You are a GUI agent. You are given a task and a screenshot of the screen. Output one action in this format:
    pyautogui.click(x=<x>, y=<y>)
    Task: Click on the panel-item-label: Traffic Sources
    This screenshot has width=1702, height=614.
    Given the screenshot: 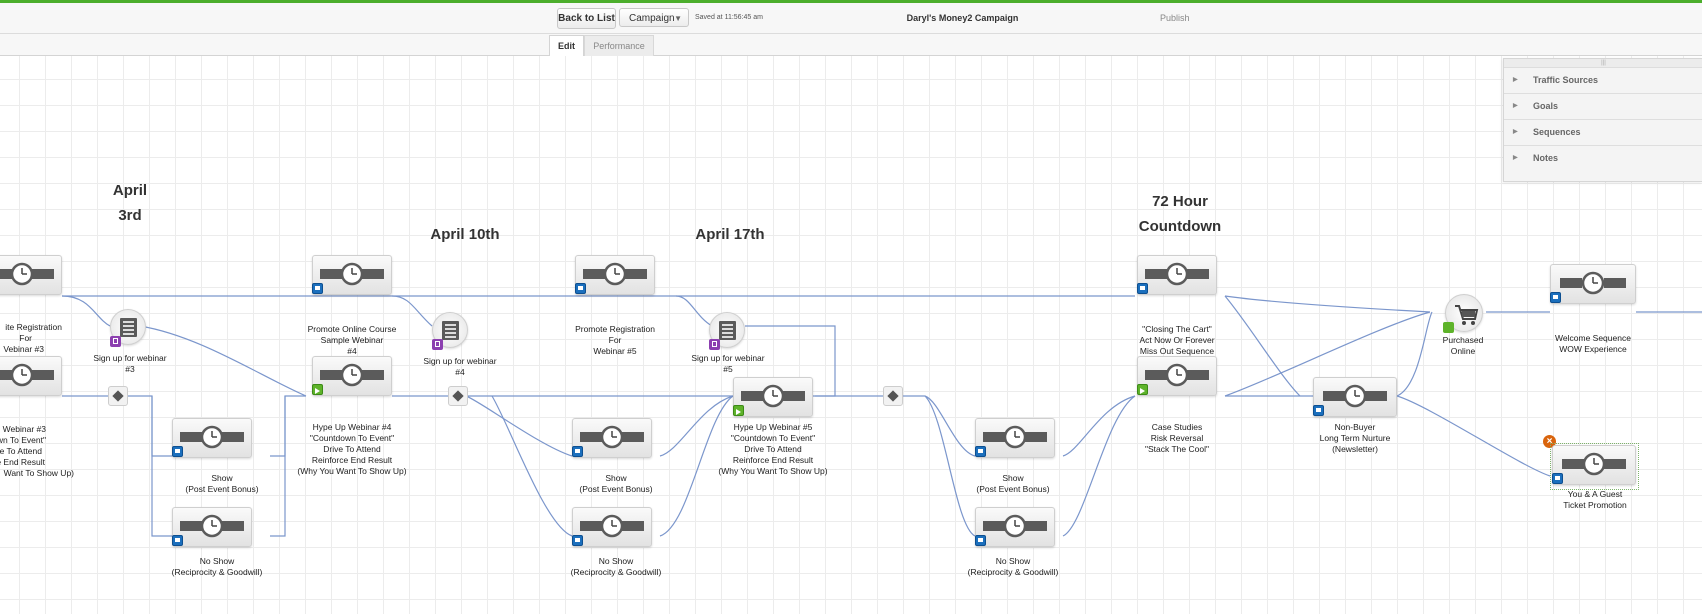 What is the action you would take?
    pyautogui.click(x=1566, y=80)
    